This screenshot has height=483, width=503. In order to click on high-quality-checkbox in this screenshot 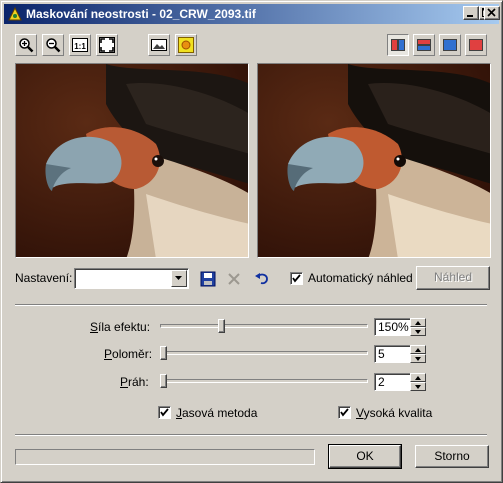, I will do `click(344, 412)`.